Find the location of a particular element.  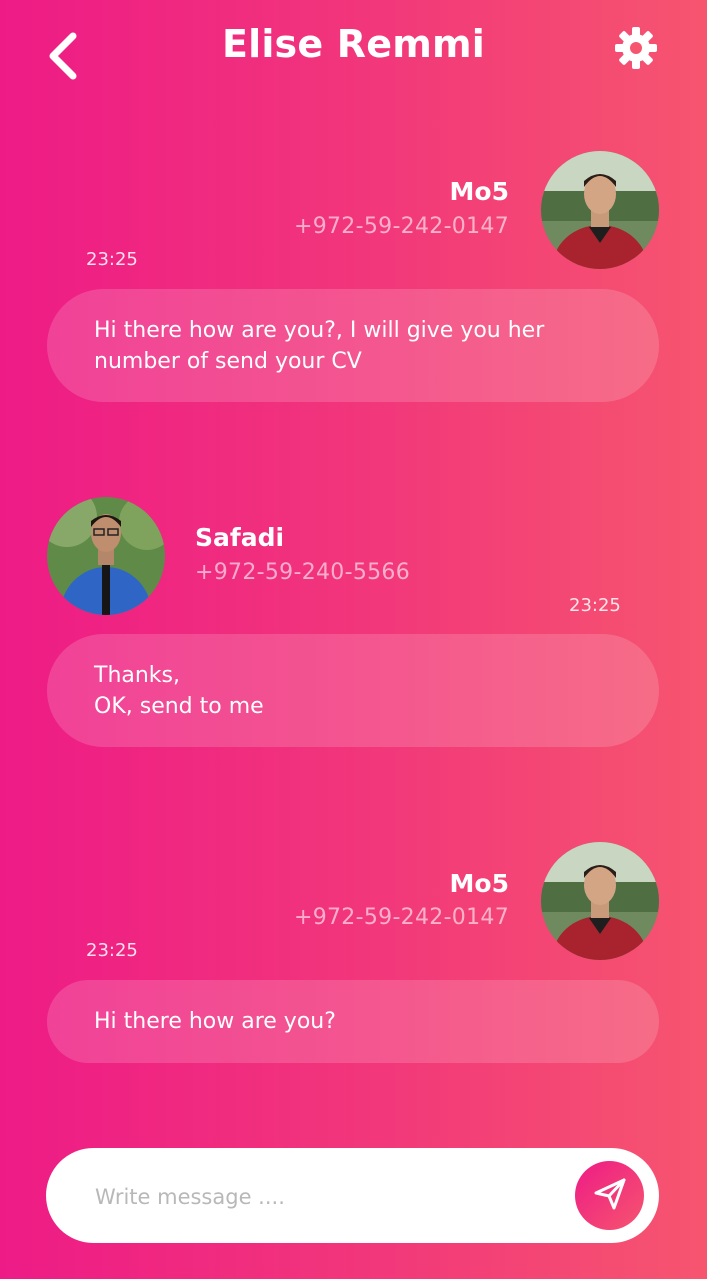

paper-plane-icon is located at coordinates (610, 1196).